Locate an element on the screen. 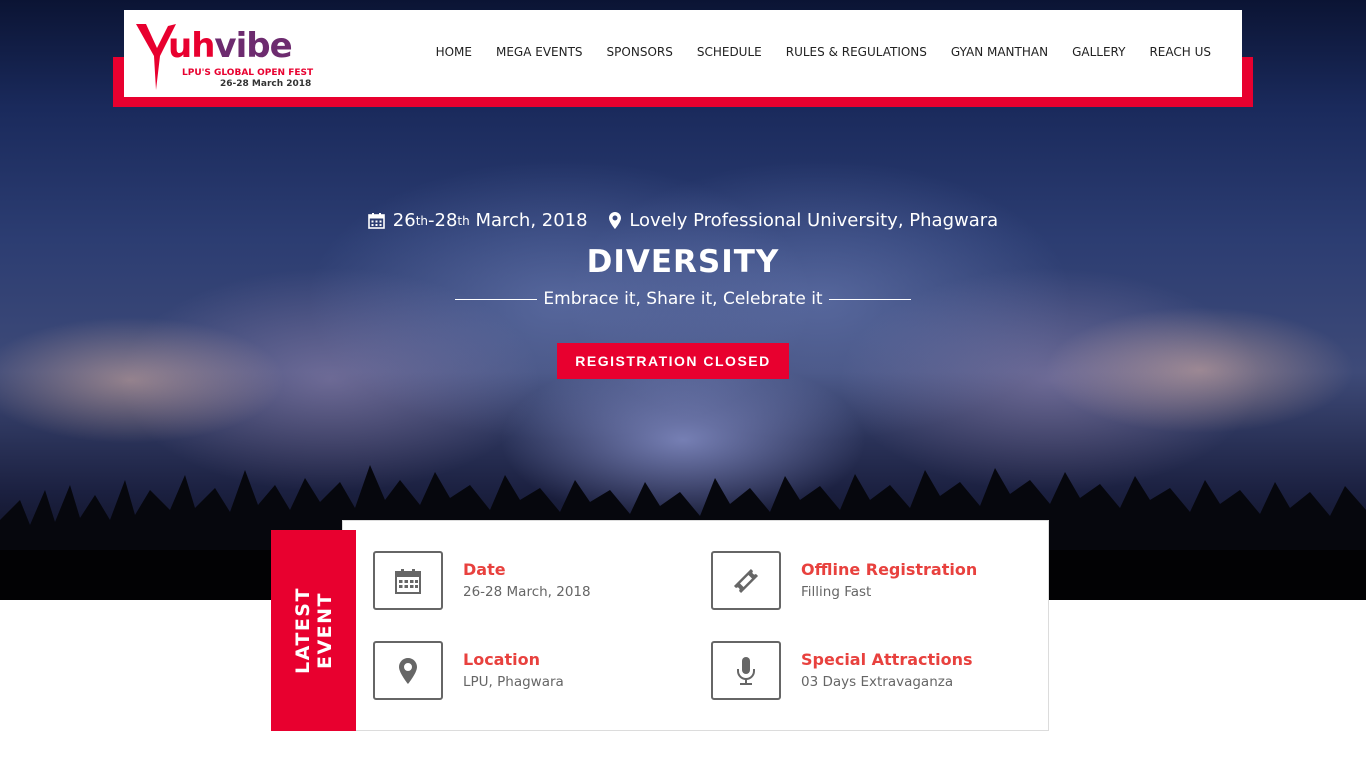 The width and height of the screenshot is (1366, 768). tagline-divider-right is located at coordinates (869, 299).